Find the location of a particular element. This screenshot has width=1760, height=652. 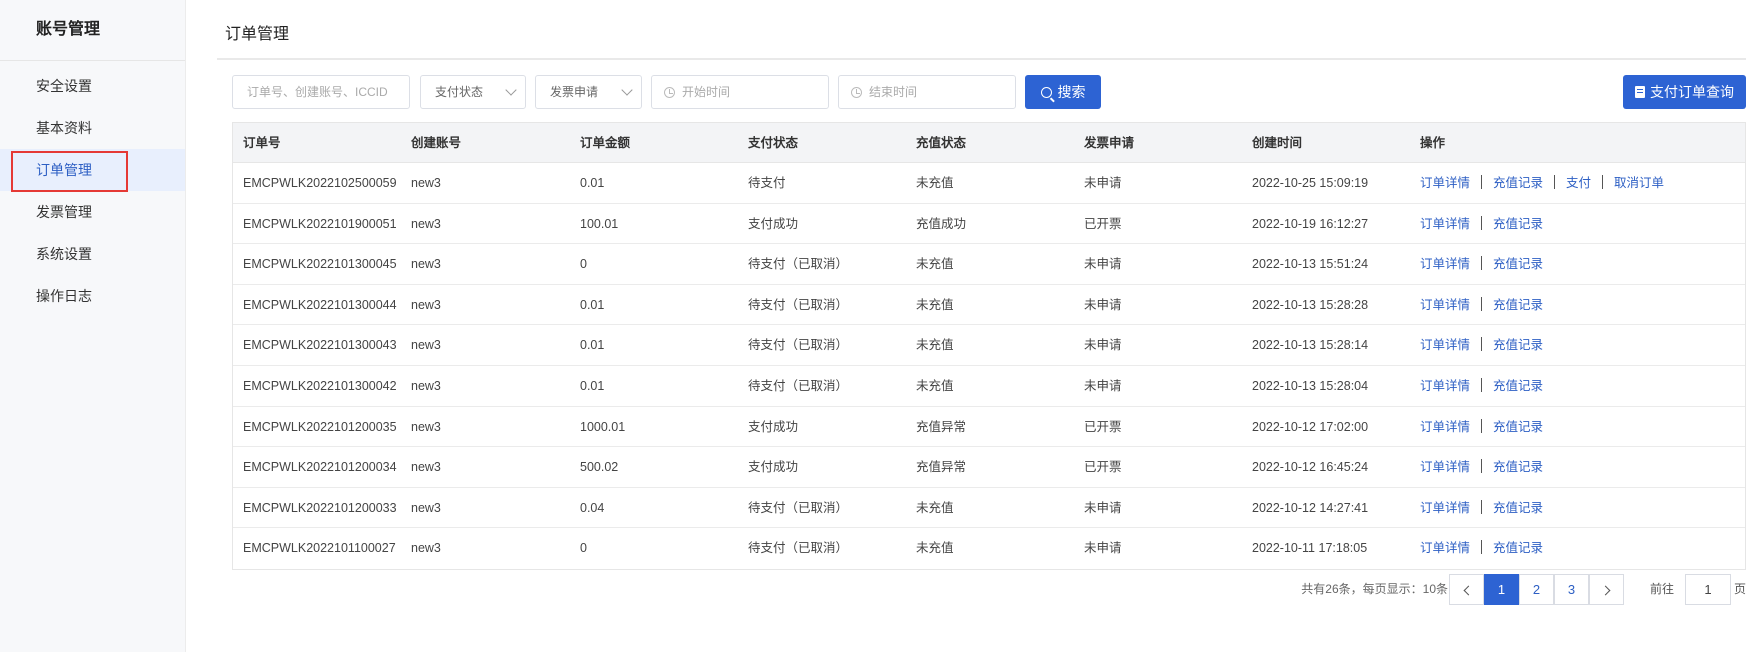

cell-time: 2022-10-13 15:28:04 is located at coordinates (1310, 385).